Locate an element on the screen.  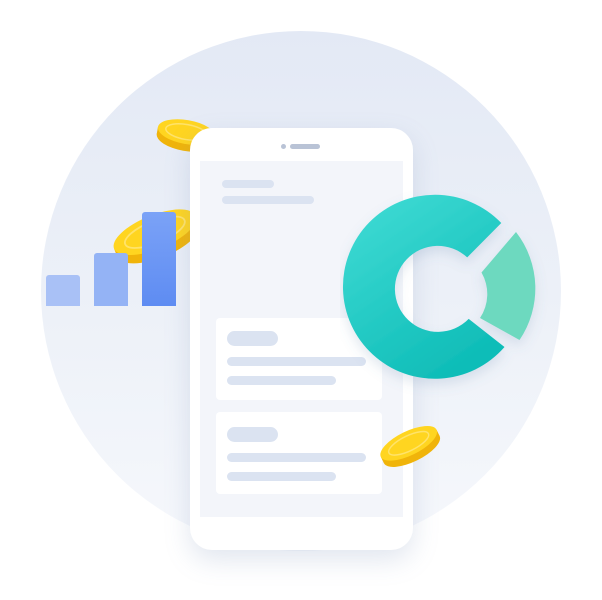
donut-chart-icon is located at coordinates (439, 286).